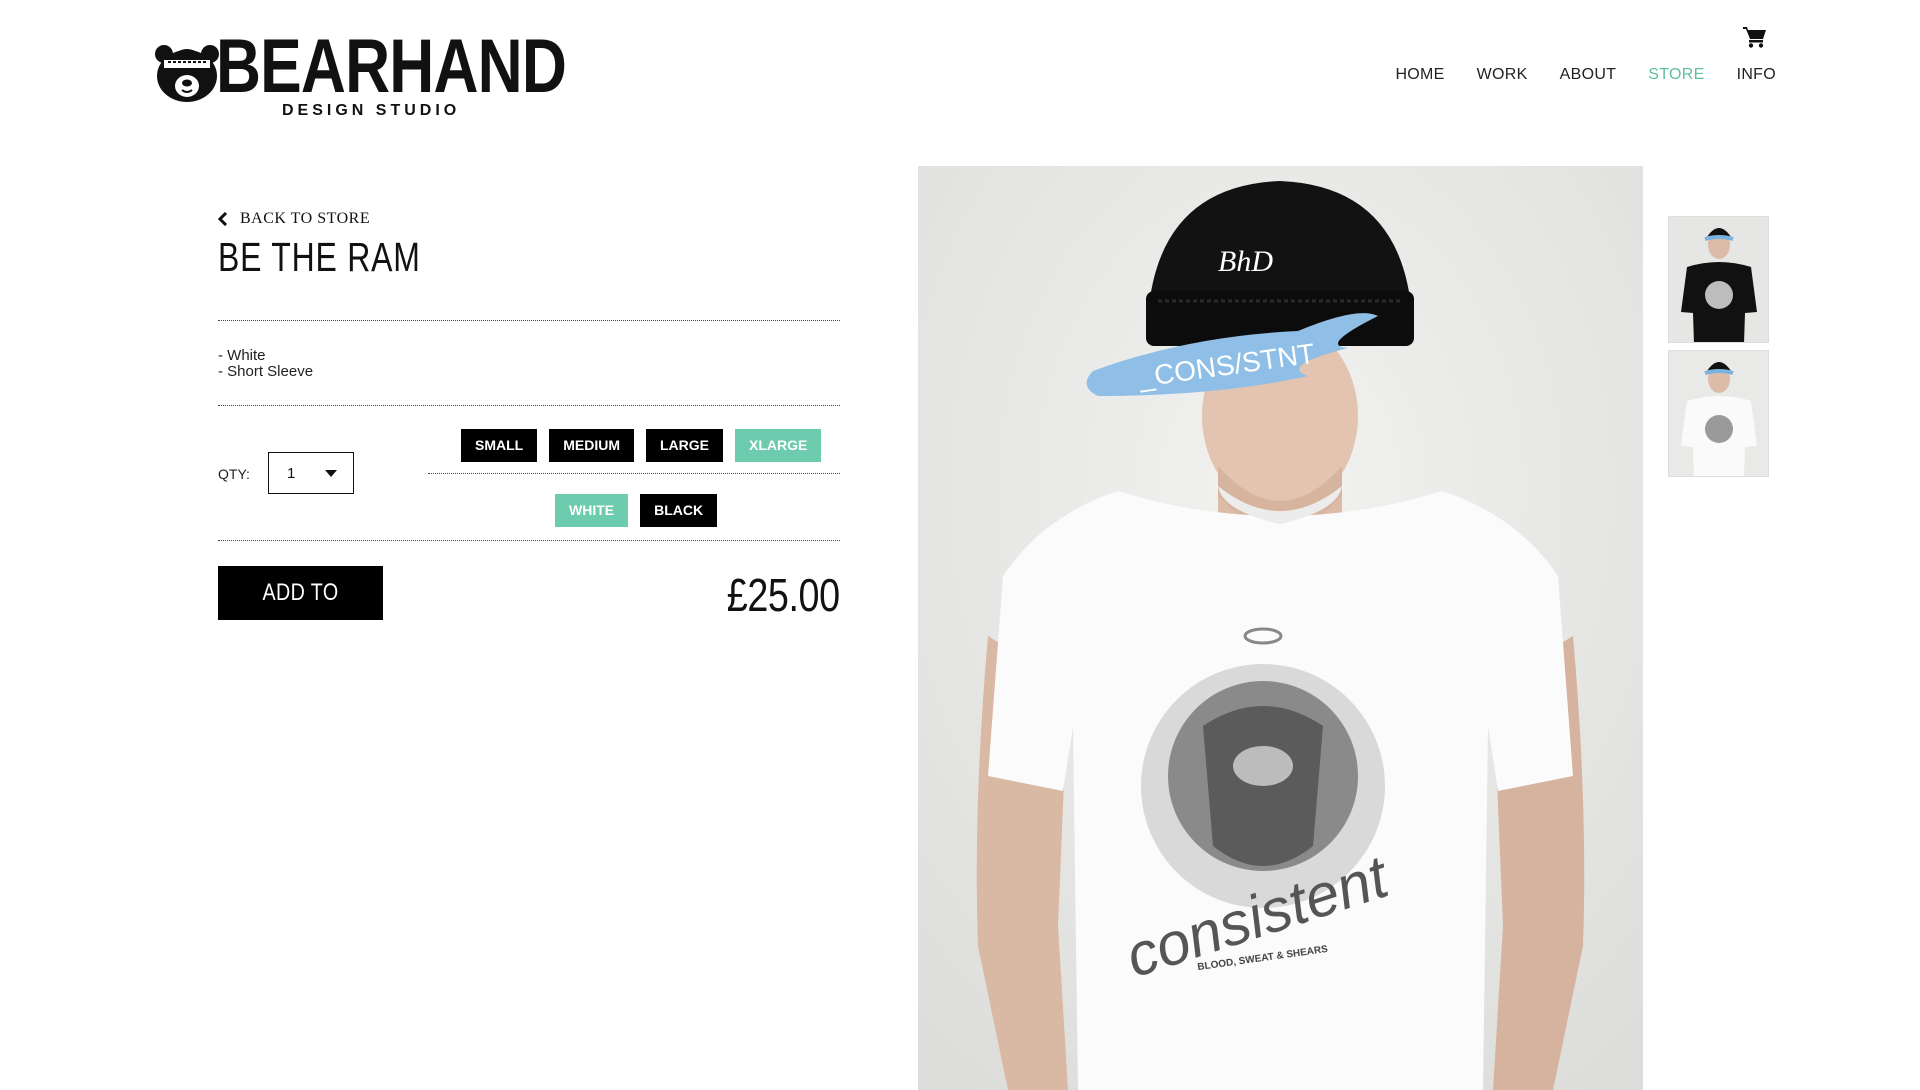 This screenshot has height=1090, width=1920. What do you see at coordinates (1419, 75) in the screenshot?
I see `nav-home: HOME` at bounding box center [1419, 75].